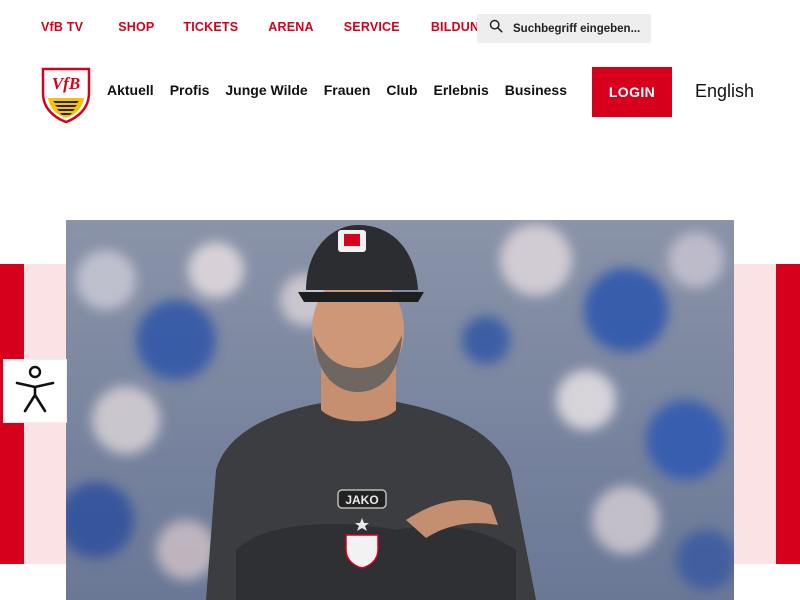 This screenshot has width=800, height=600. I want to click on nav-item-aktuell: Aktuell, so click(130, 90).